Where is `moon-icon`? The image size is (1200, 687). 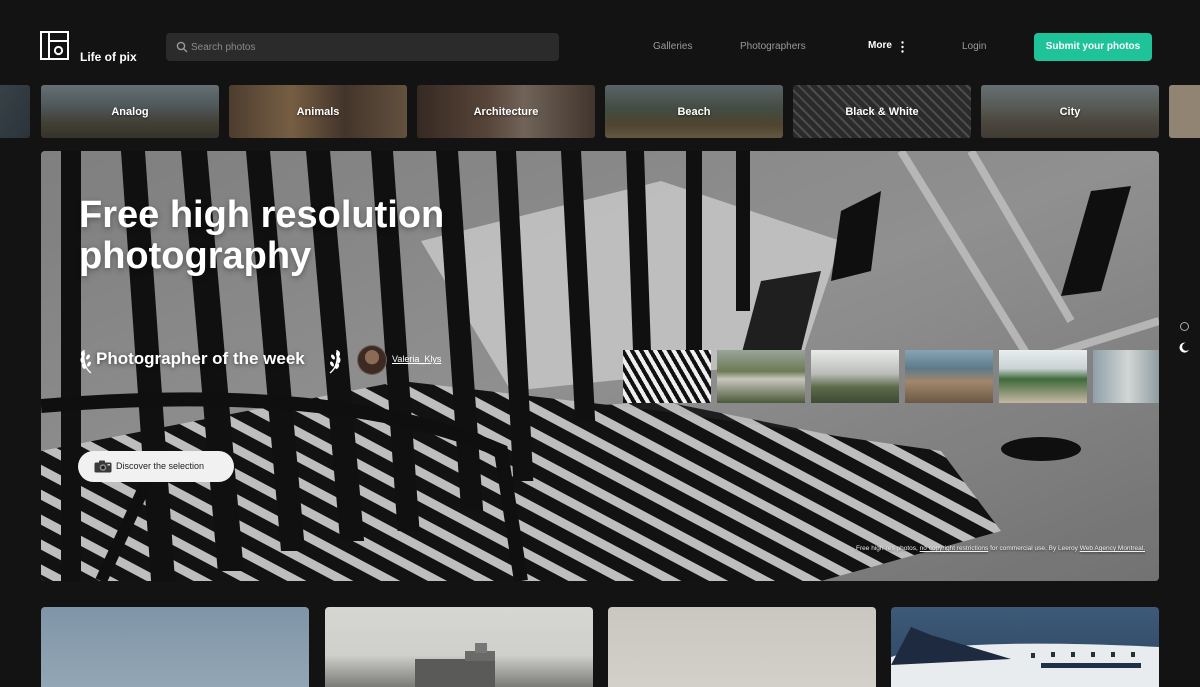 moon-icon is located at coordinates (1184, 347).